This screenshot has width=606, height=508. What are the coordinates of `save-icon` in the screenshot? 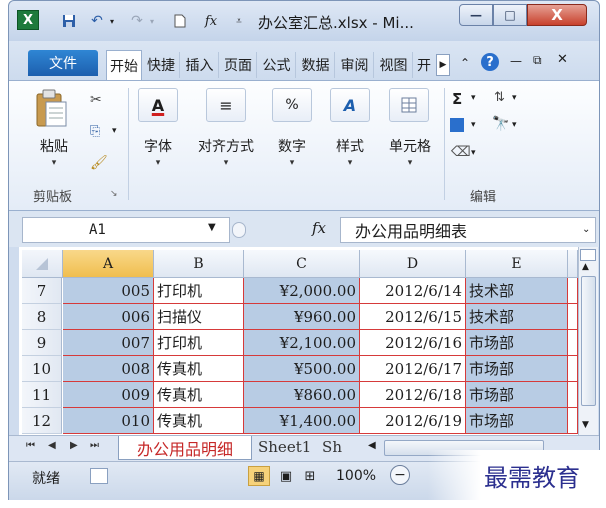 It's located at (69, 21).